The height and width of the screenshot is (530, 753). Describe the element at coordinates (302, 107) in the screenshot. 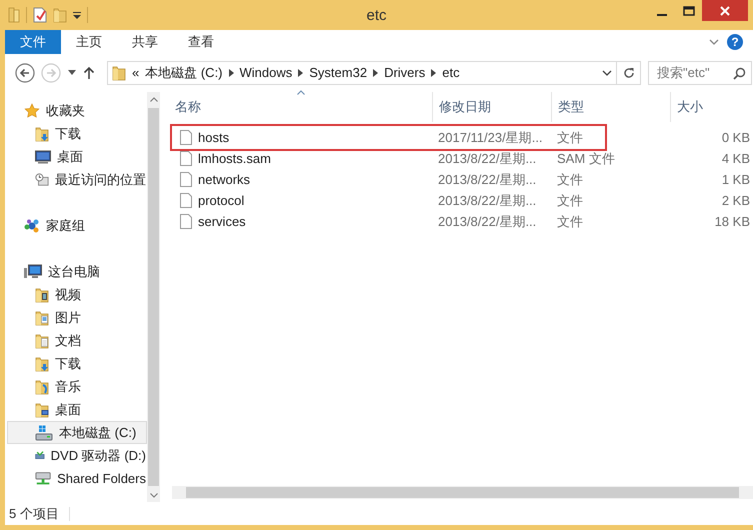

I see `column-header: 名称` at that location.